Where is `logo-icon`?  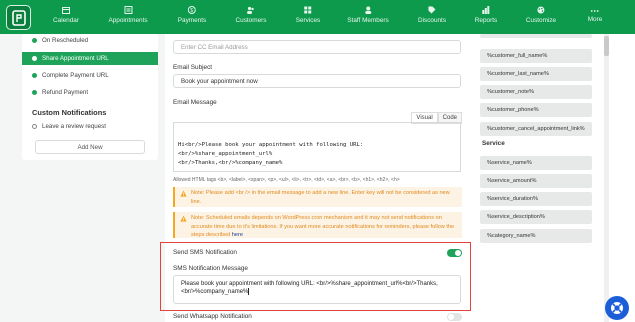 logo-icon is located at coordinates (18, 17).